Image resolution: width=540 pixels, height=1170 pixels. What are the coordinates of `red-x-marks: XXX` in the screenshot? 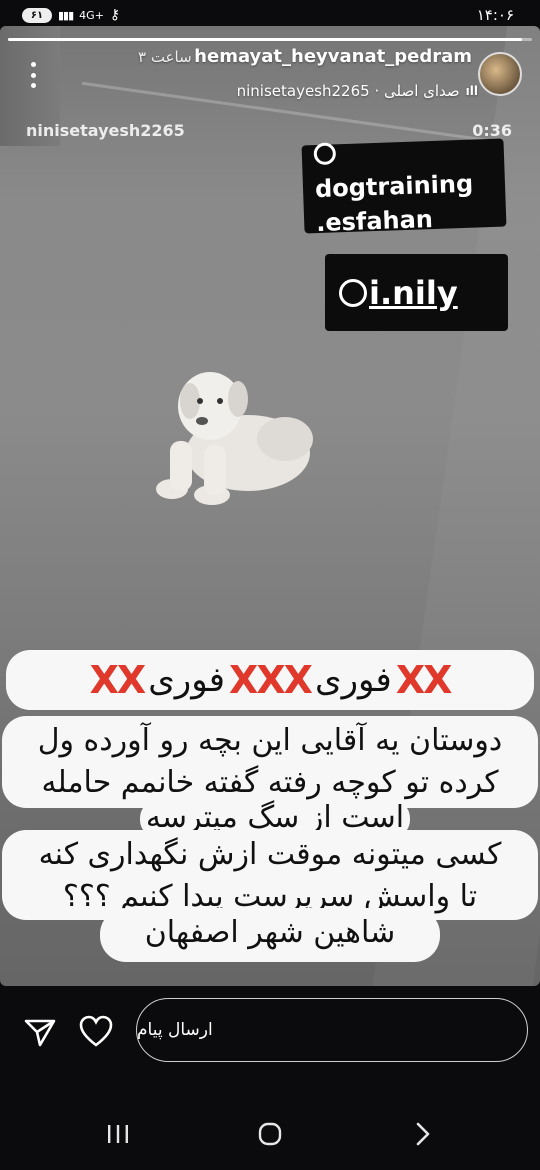 It's located at (271, 680).